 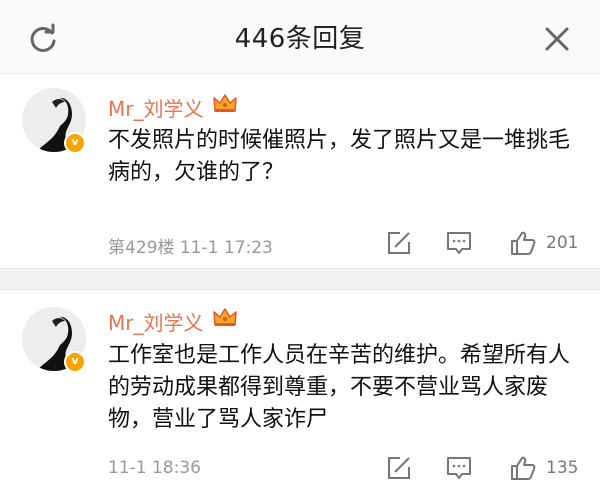 What do you see at coordinates (562, 243) in the screenshot?
I see `like-count: 201` at bounding box center [562, 243].